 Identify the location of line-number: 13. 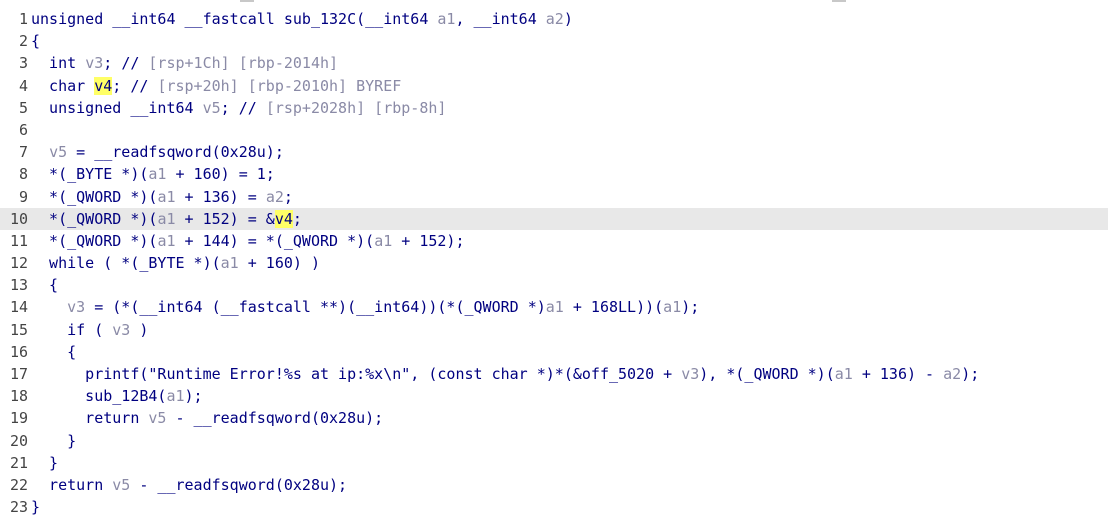
(18, 285).